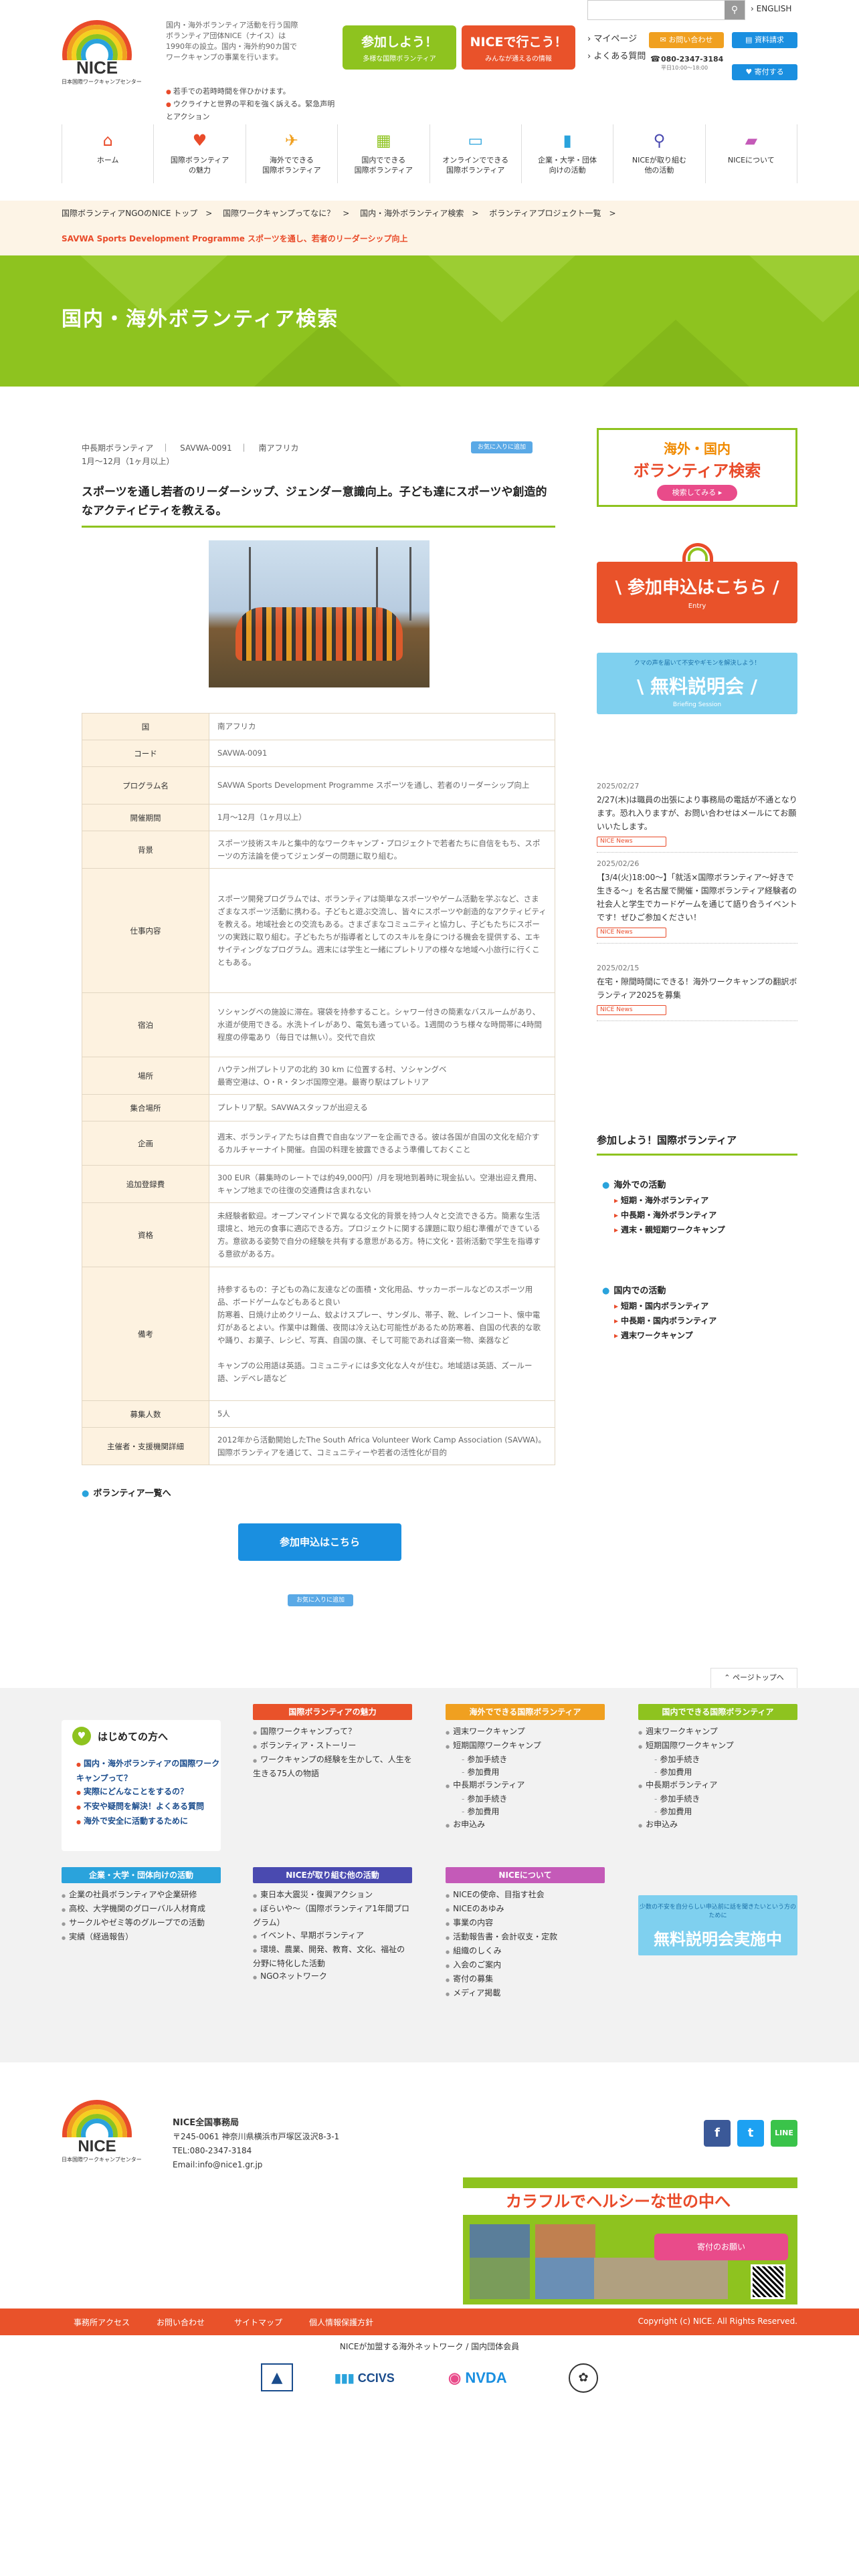  Describe the element at coordinates (129, 213) in the screenshot. I see `breadcrumb-item: 国際ボランティアNGOのNICE トップ` at that location.